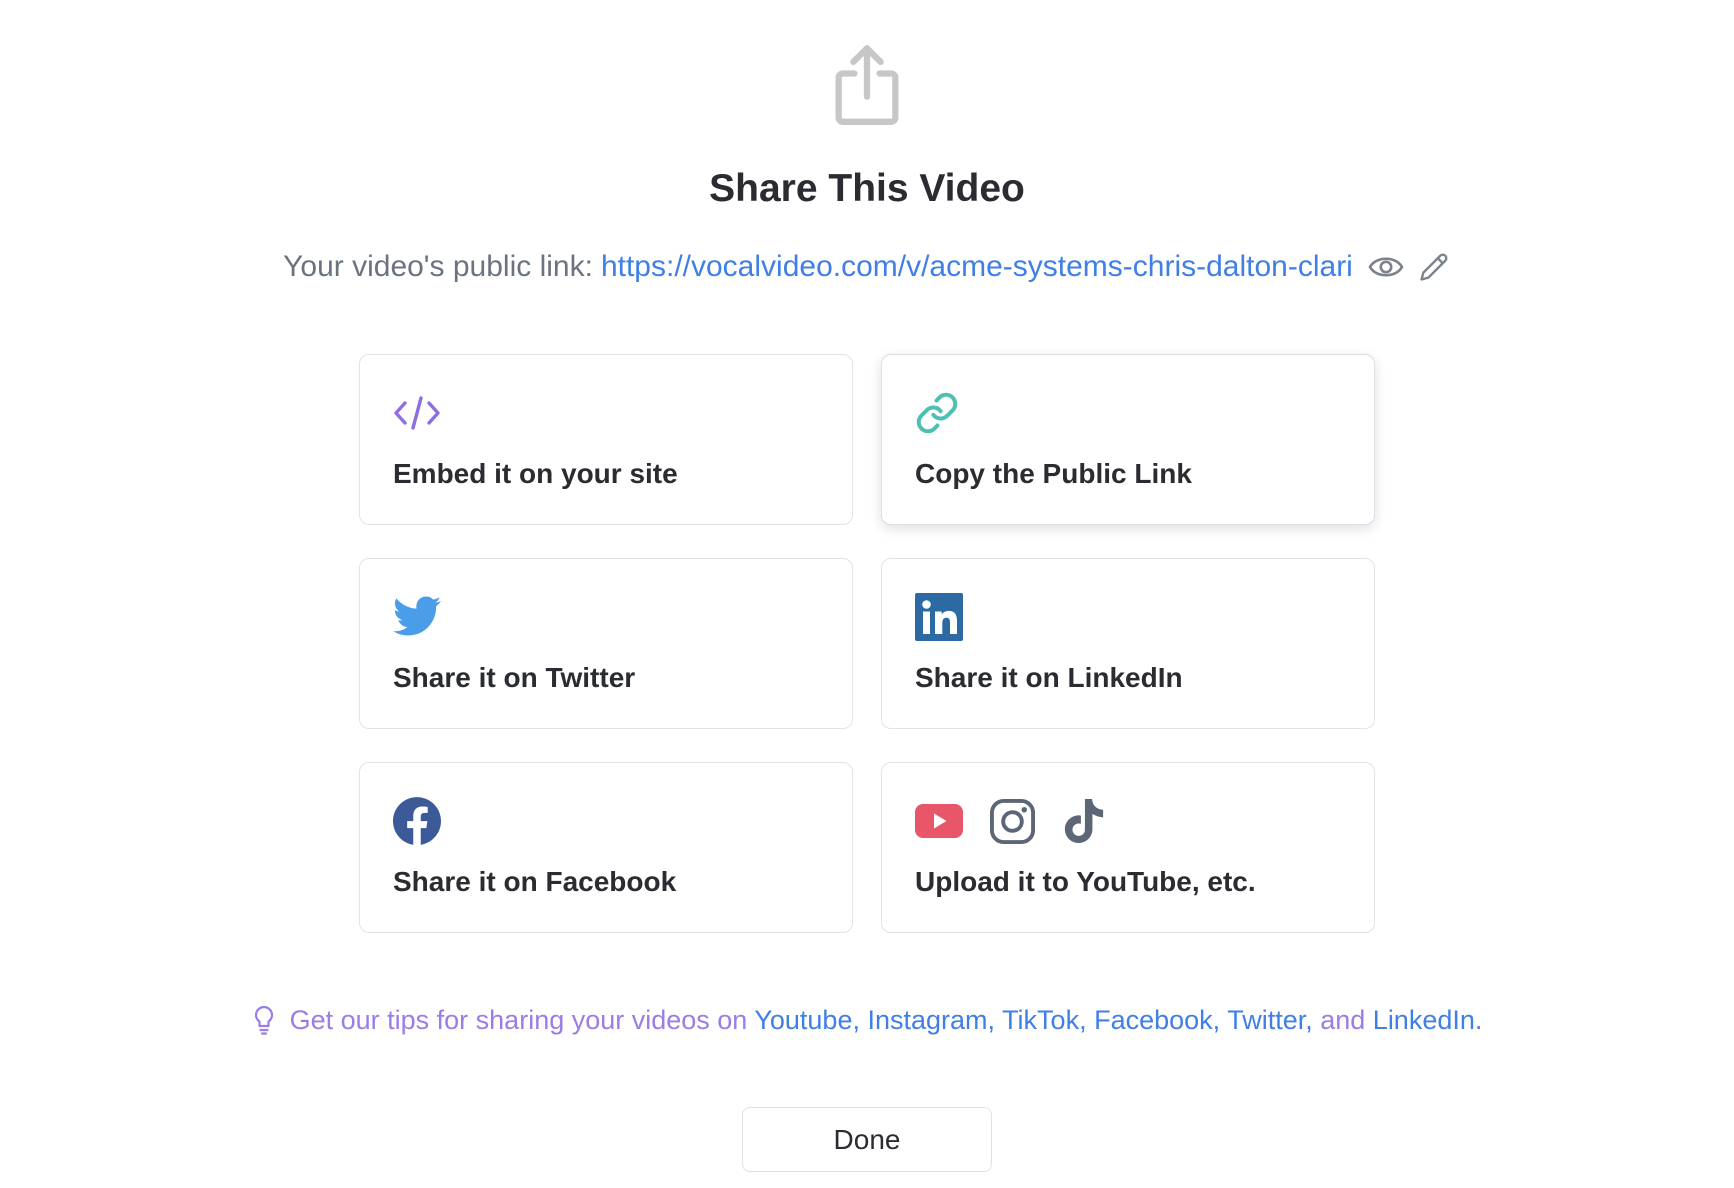 This screenshot has width=1734, height=1188. Describe the element at coordinates (867, 85) in the screenshot. I see `share-upload-icon` at that location.